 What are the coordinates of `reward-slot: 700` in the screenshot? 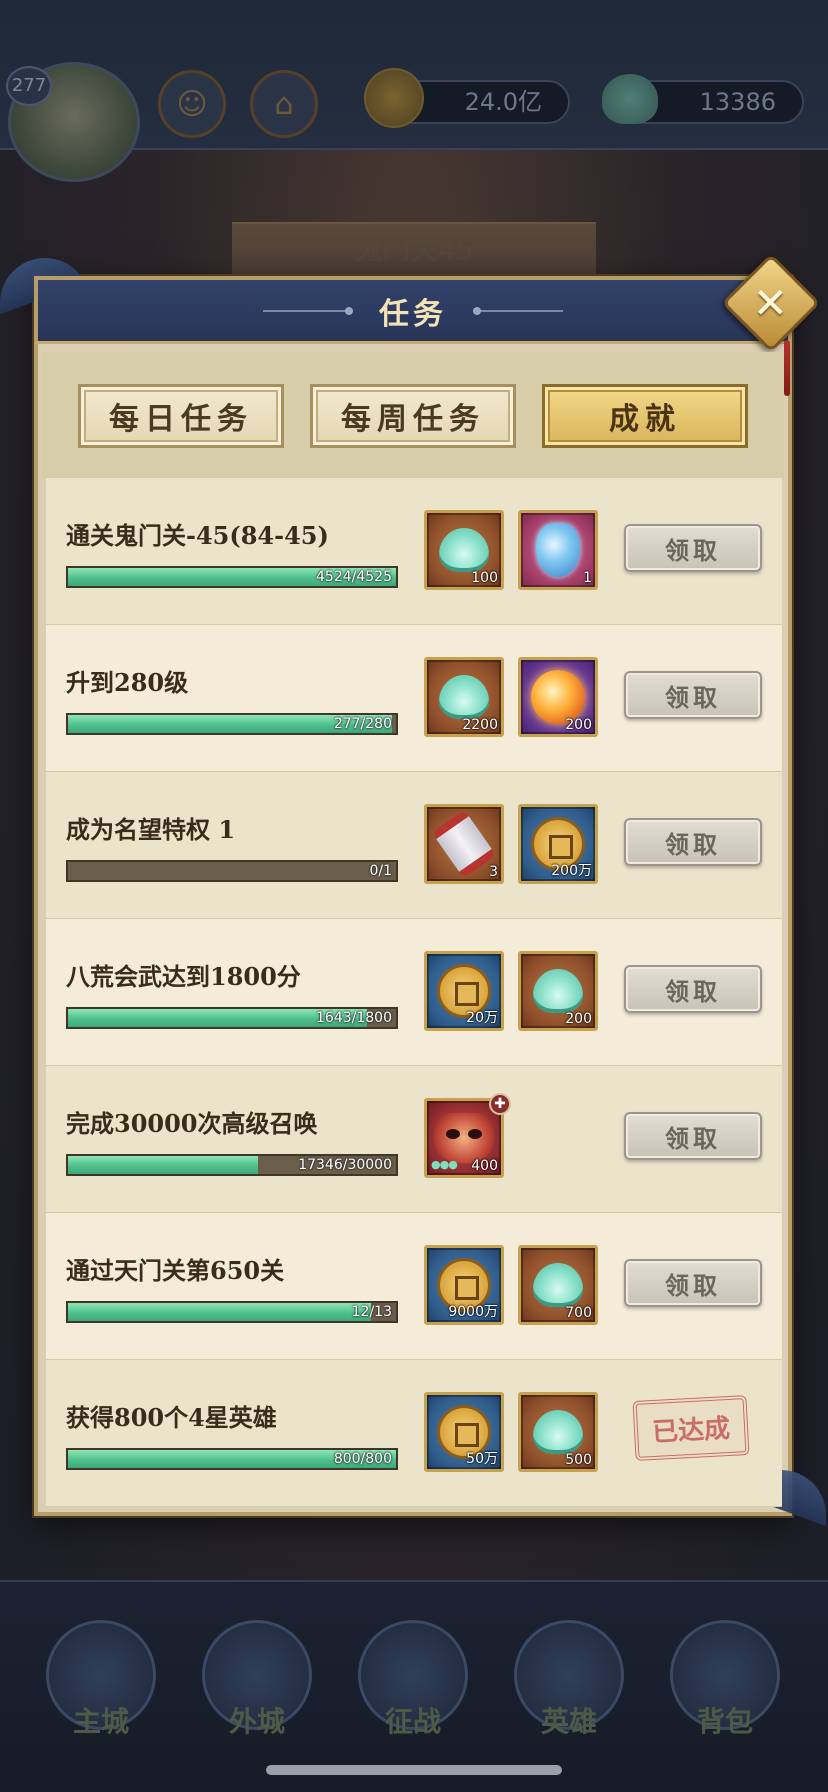 It's located at (558, 1285).